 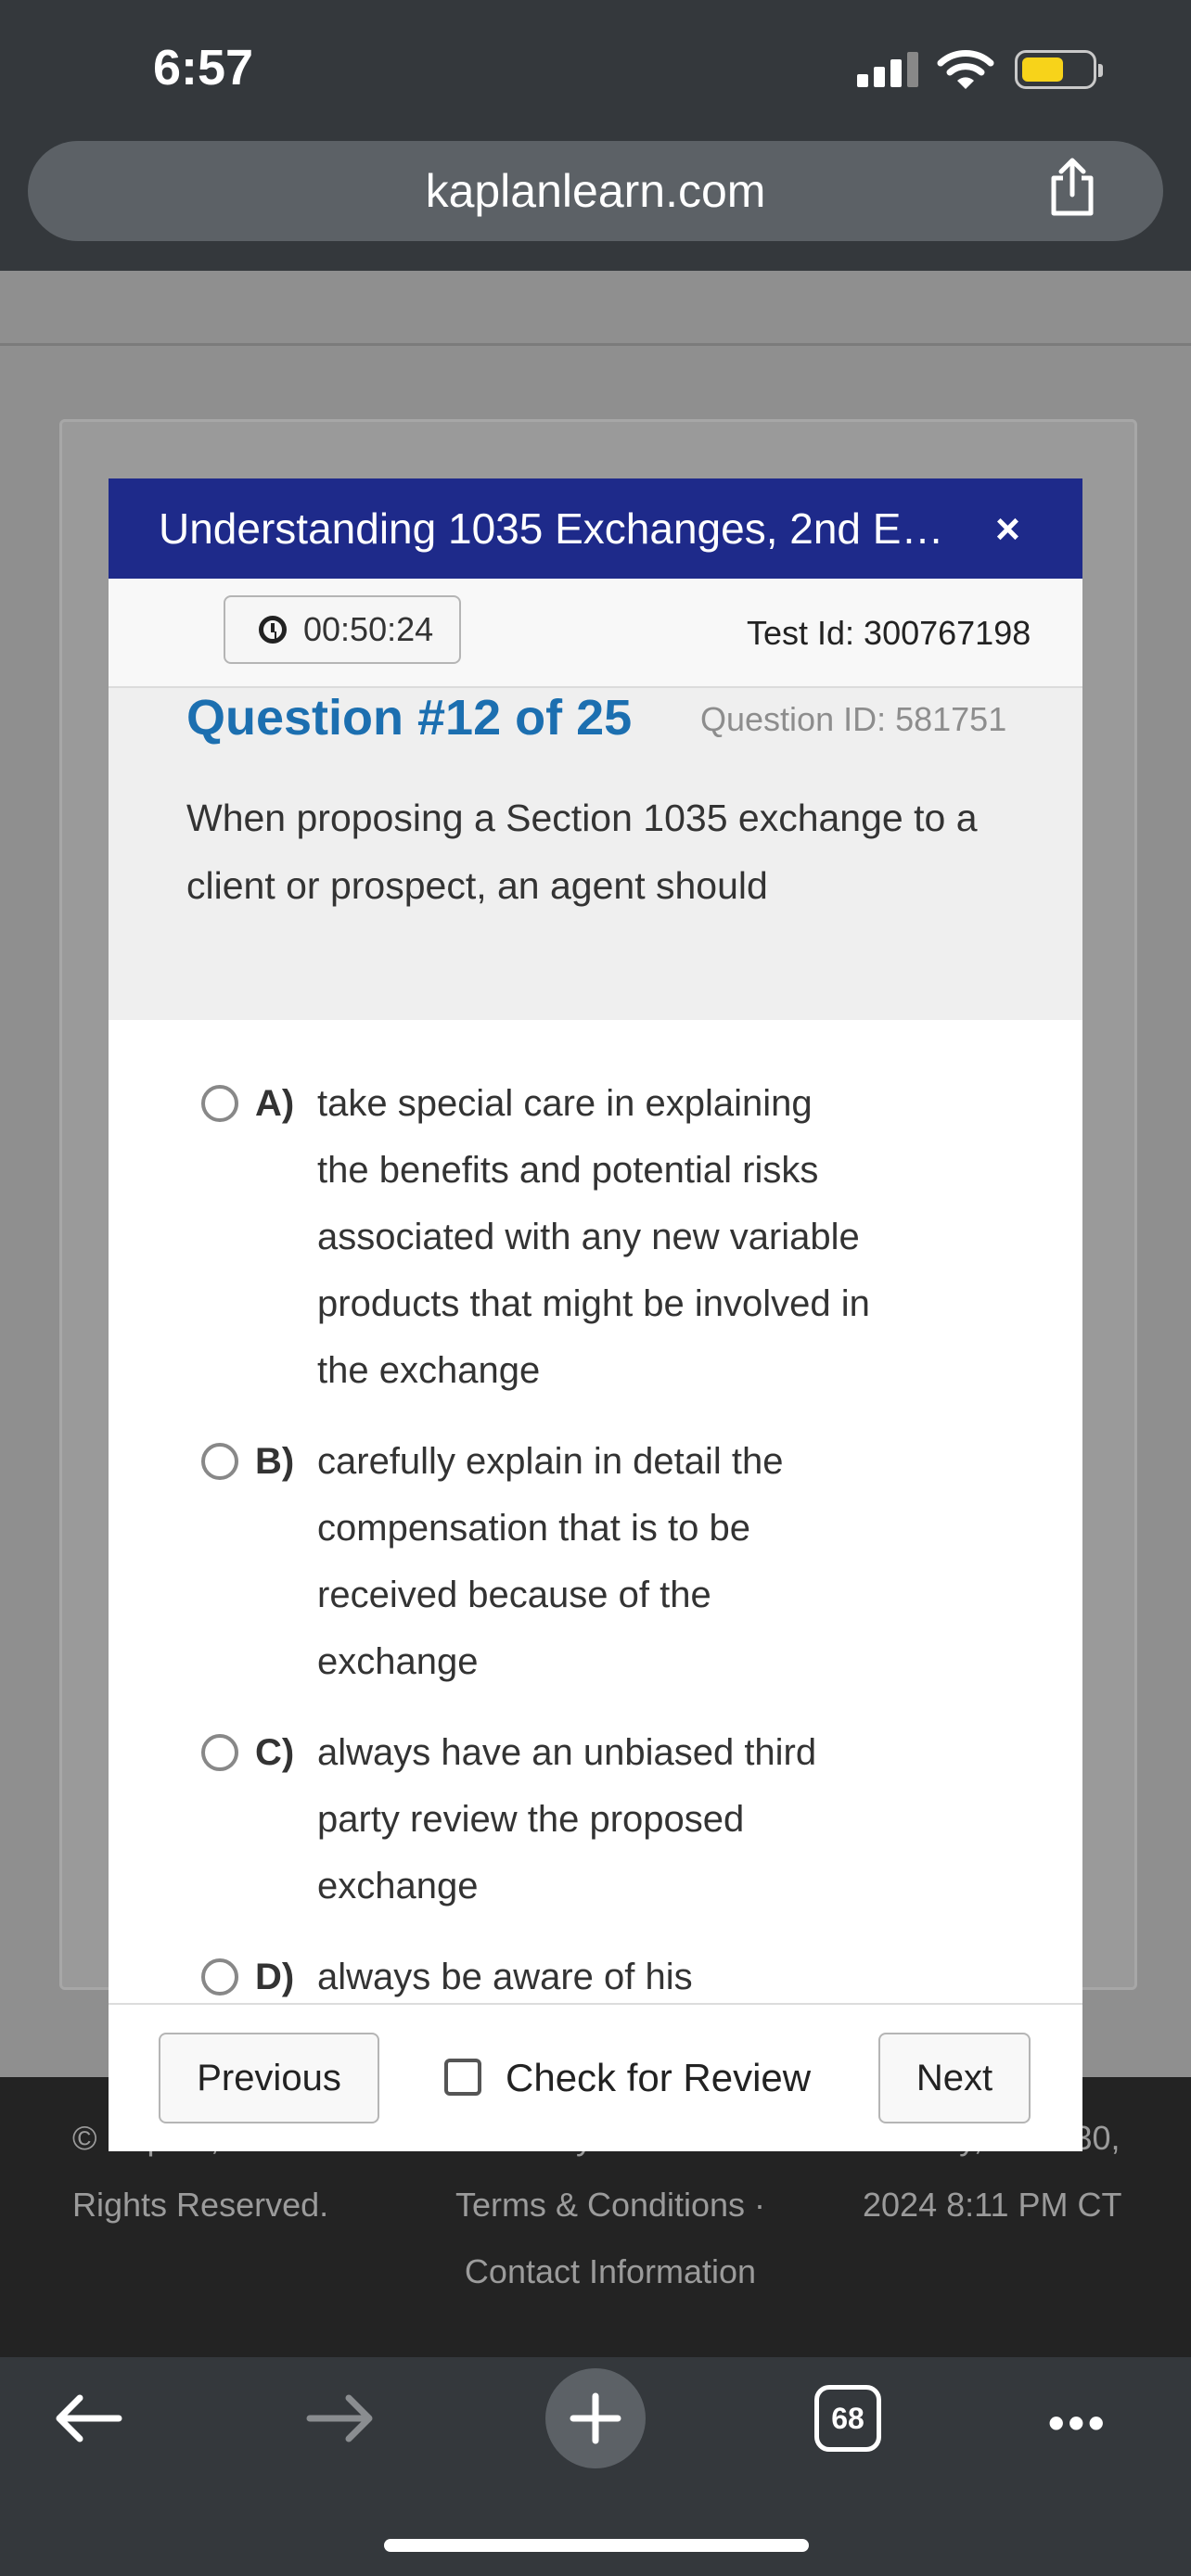 I want to click on option-letter: D), so click(x=275, y=1977).